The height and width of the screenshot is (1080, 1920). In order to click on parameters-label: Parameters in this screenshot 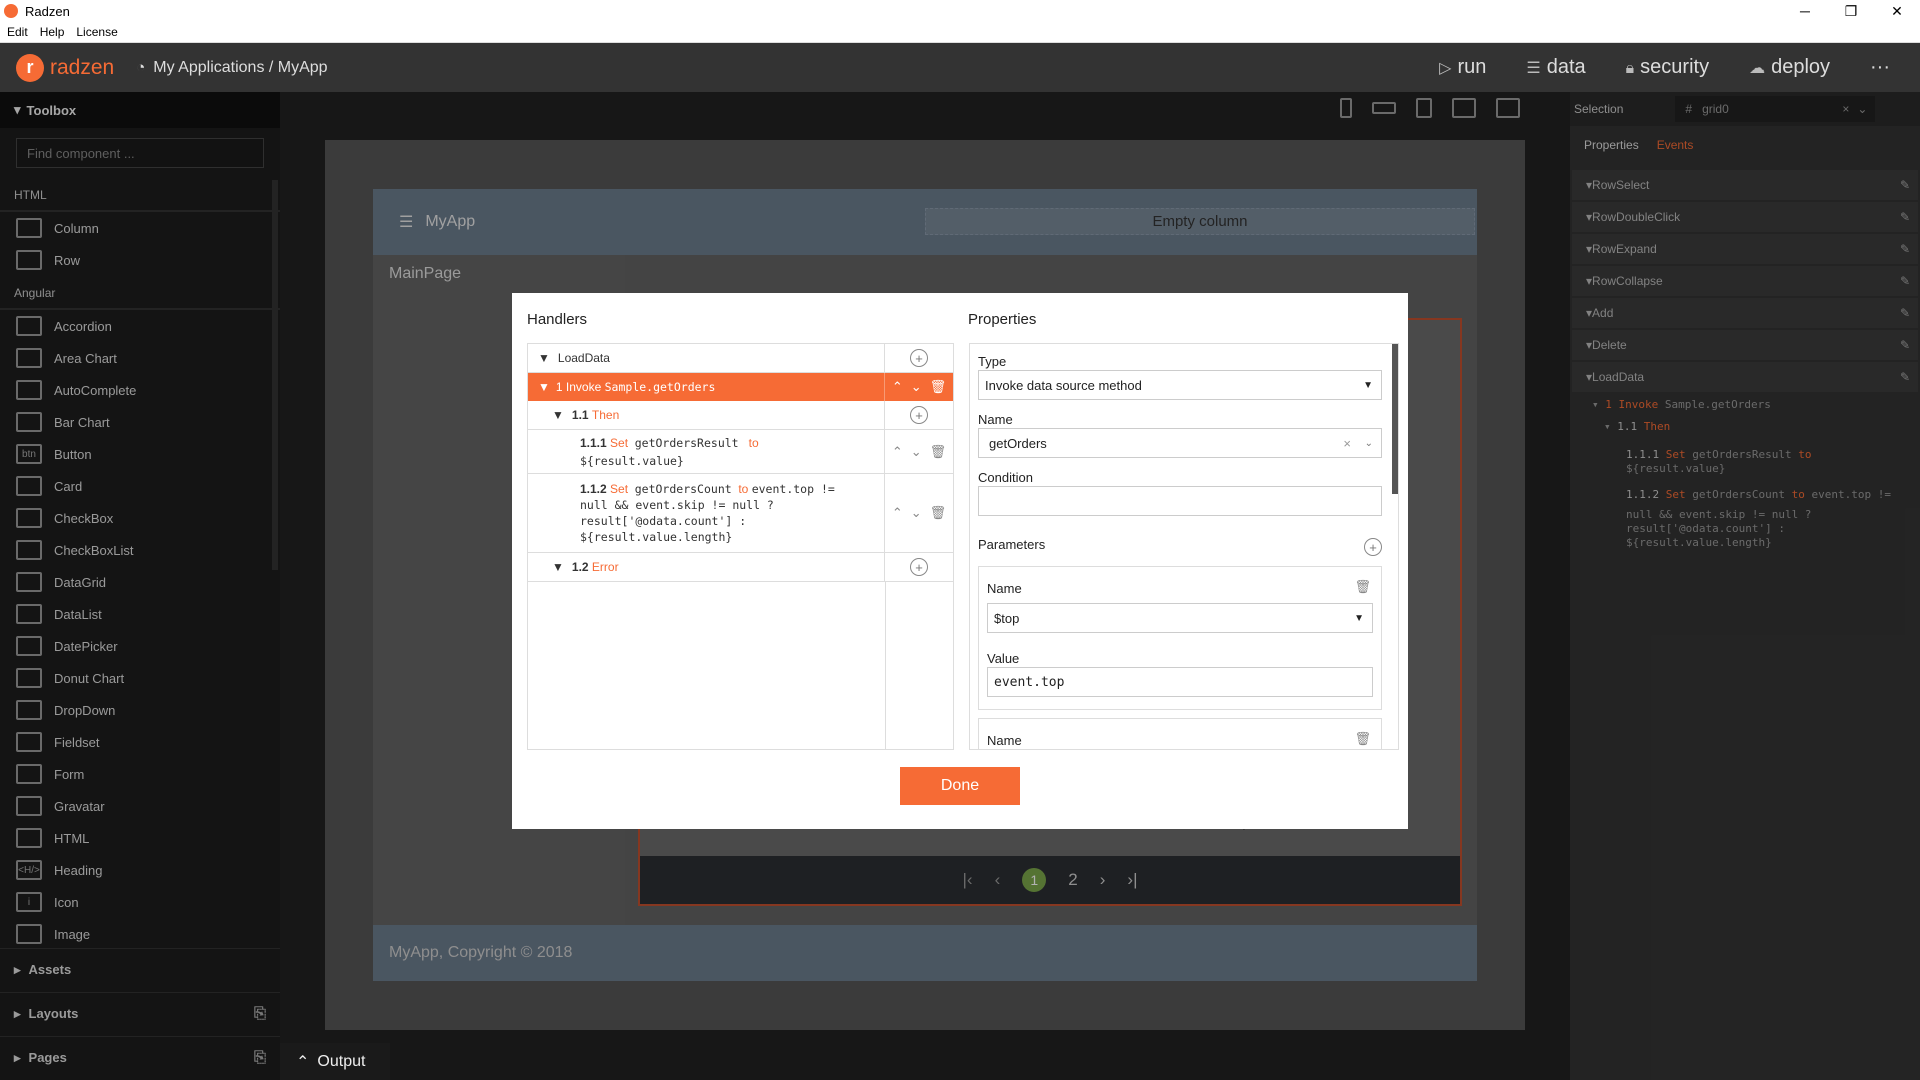, I will do `click(1012, 544)`.